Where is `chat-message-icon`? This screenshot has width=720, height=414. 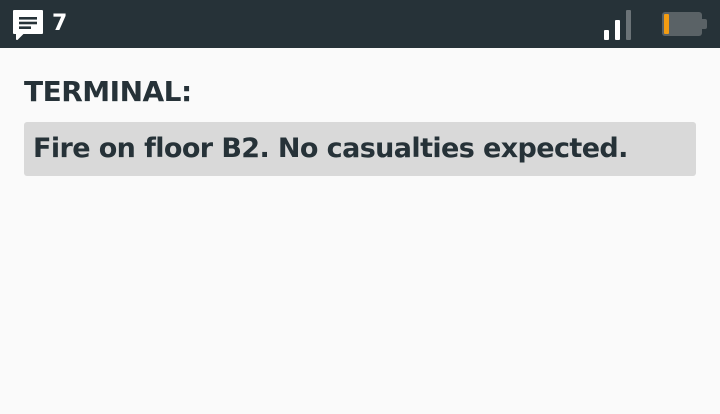 chat-message-icon is located at coordinates (28, 25).